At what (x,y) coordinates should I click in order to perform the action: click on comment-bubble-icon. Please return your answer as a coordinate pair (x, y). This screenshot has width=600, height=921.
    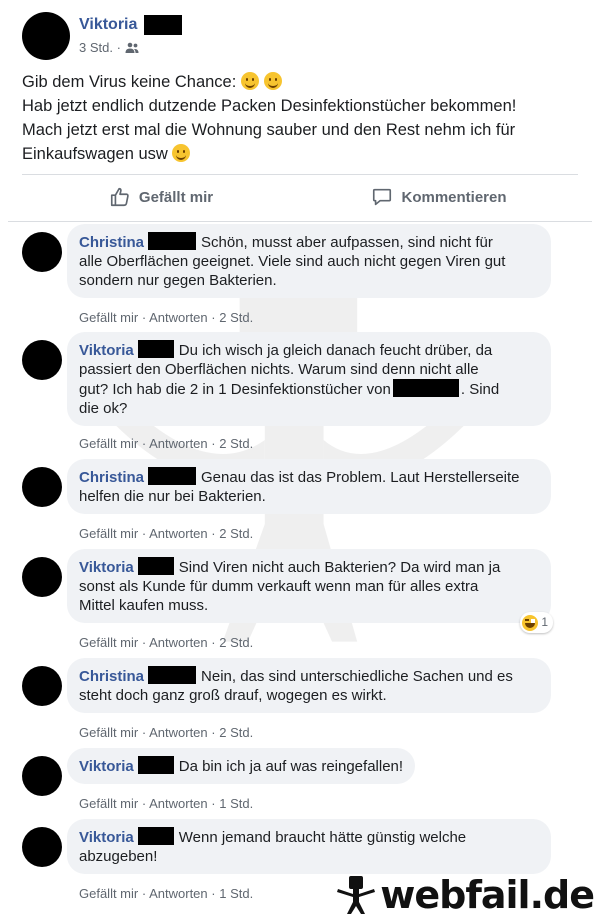
    Looking at the image, I should click on (382, 197).